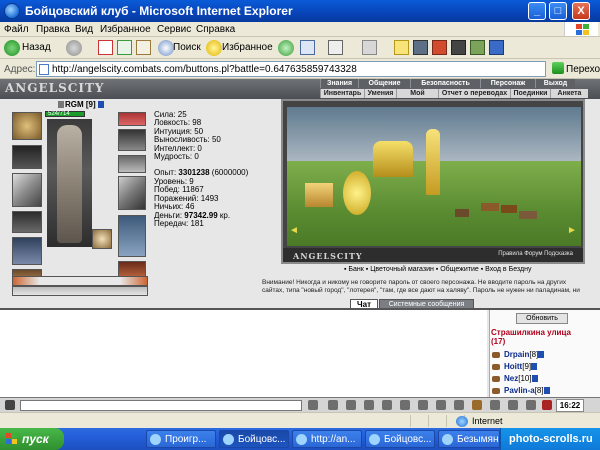 Image resolution: width=600 pixels, height=450 pixels. What do you see at coordinates (393, 159) in the screenshot?
I see `castle-building` at bounding box center [393, 159].